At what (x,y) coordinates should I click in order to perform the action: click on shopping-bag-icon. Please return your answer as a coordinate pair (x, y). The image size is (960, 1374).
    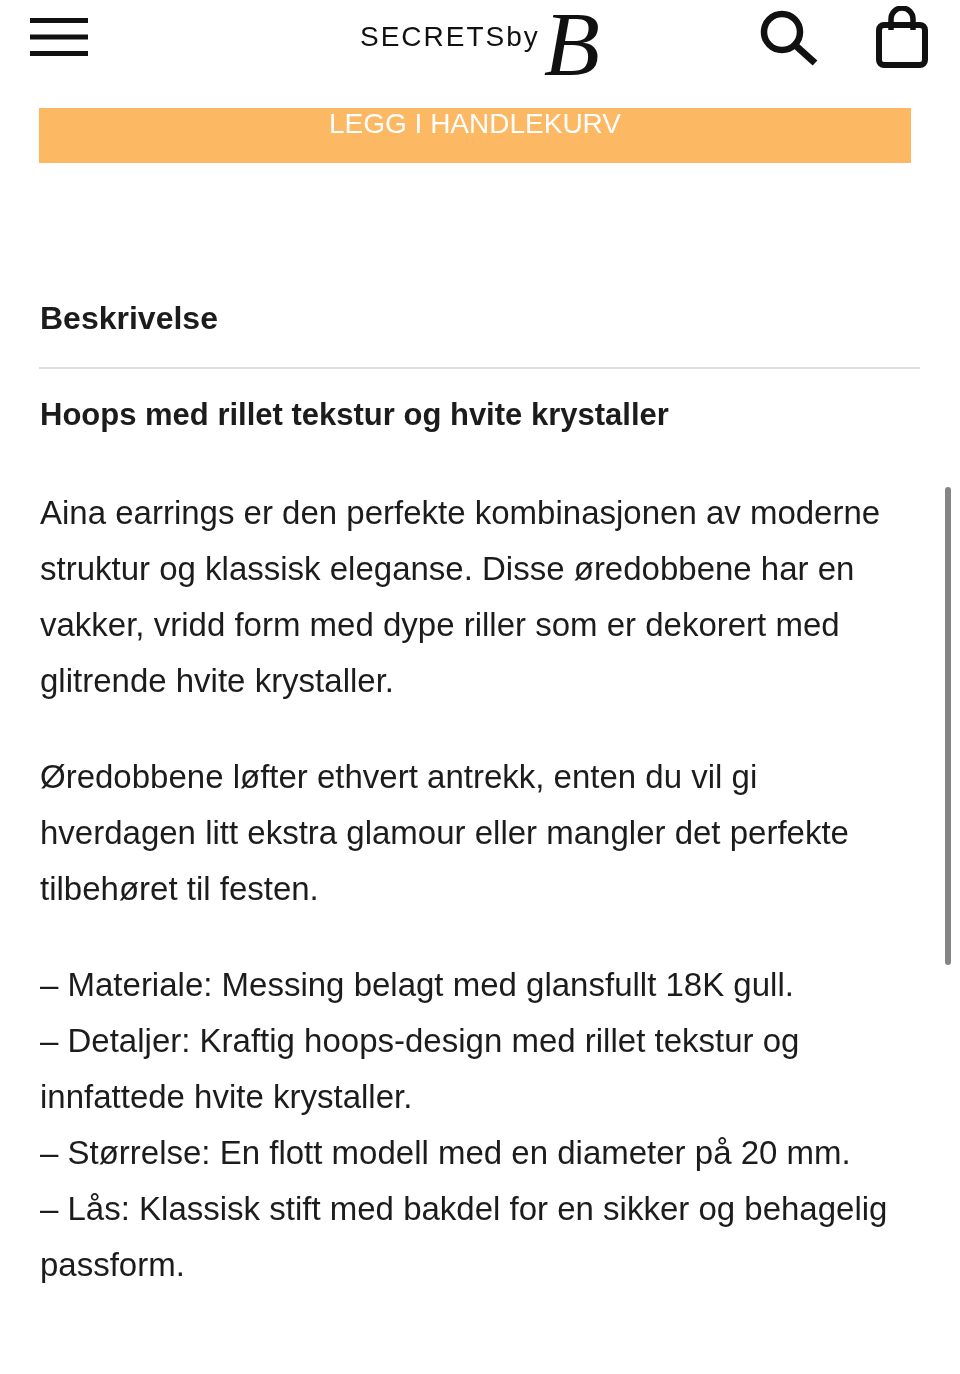
    Looking at the image, I should click on (902, 37).